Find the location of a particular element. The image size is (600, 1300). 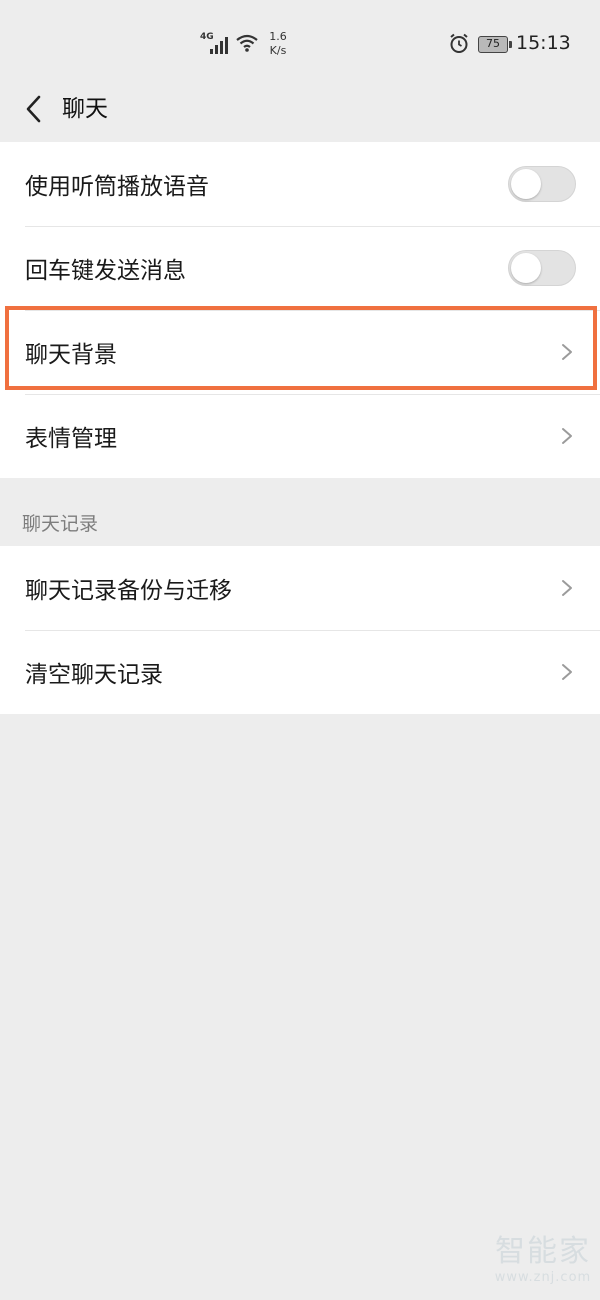

wifi-icon is located at coordinates (247, 43).